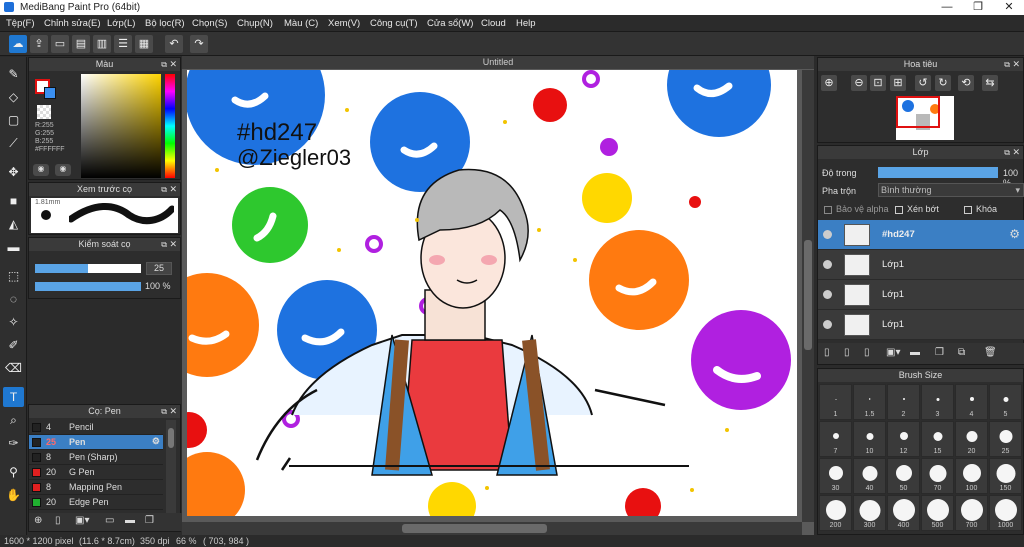 The image size is (1024, 547). I want to click on clipping-checkbox, so click(899, 210).